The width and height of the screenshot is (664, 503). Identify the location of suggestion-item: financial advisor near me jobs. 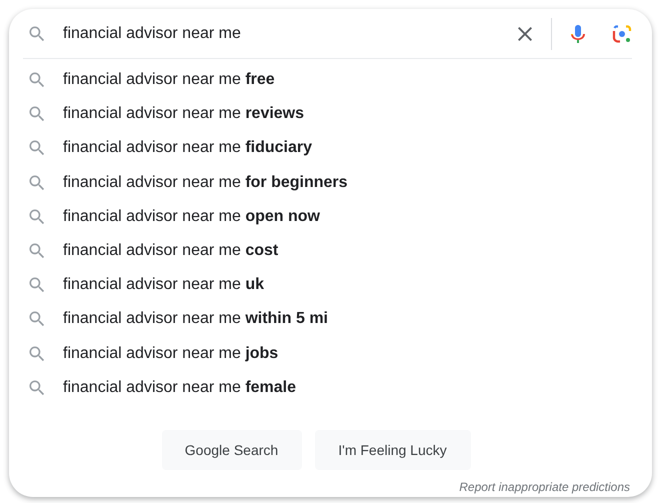
(170, 353).